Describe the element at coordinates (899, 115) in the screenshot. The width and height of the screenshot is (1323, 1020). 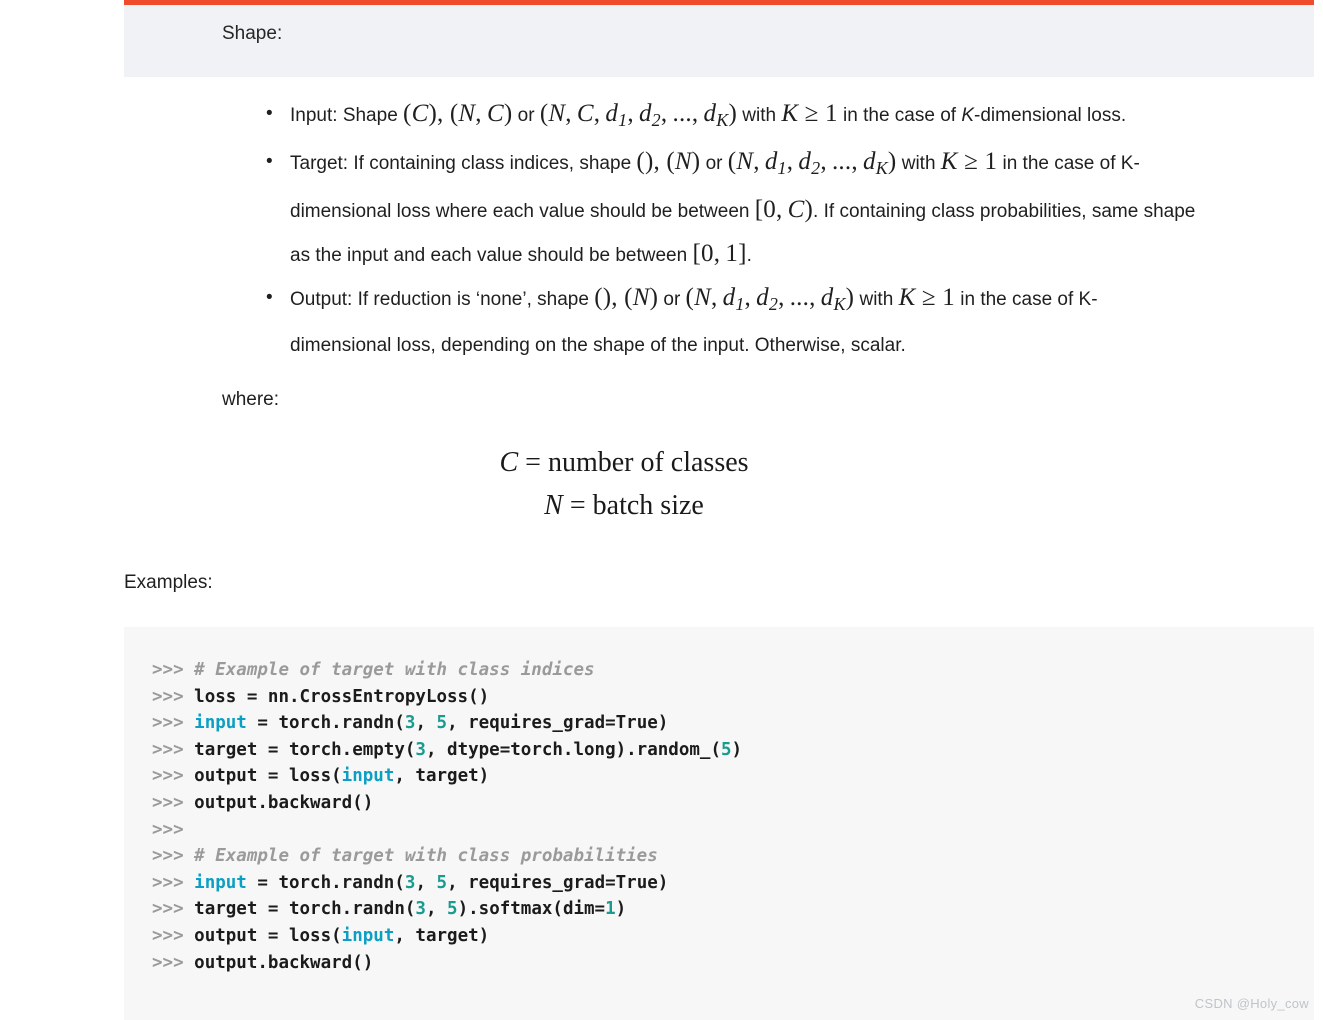
I see `shape-item-input-case: in the case of` at that location.